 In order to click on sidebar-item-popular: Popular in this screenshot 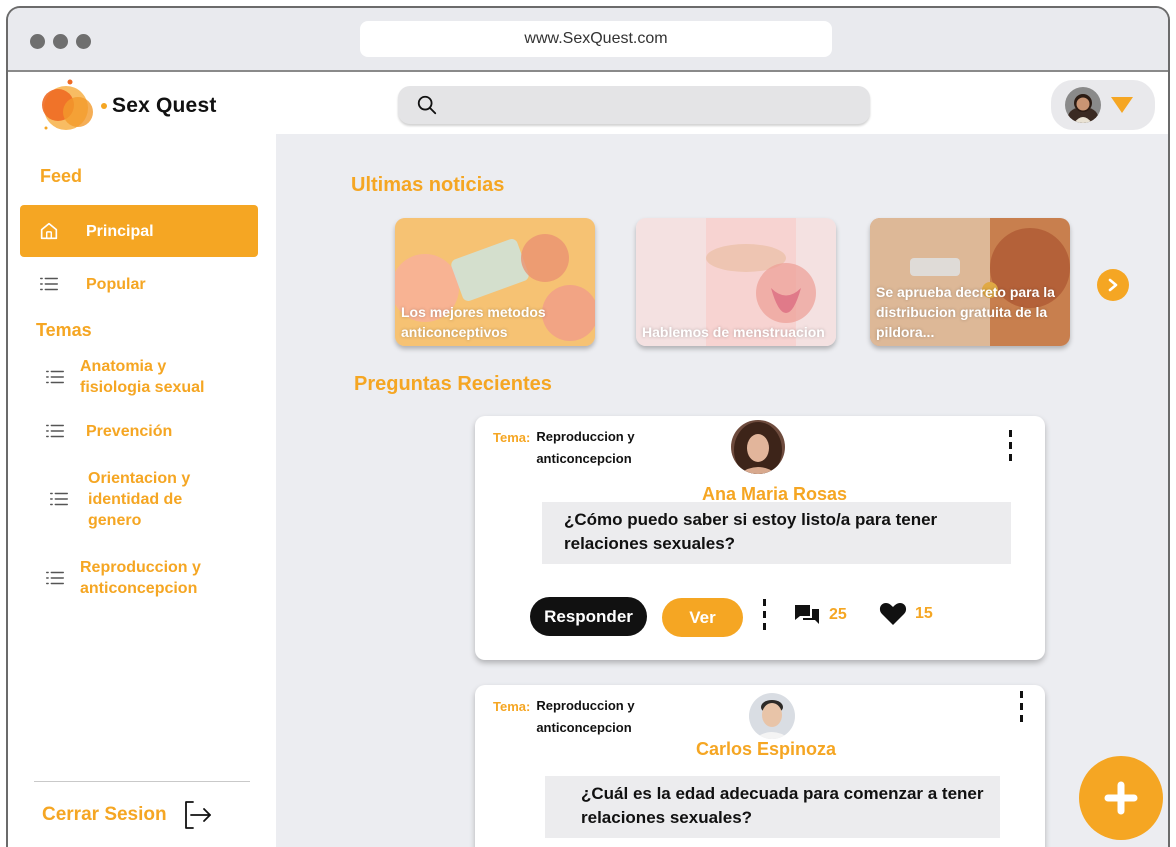, I will do `click(139, 284)`.